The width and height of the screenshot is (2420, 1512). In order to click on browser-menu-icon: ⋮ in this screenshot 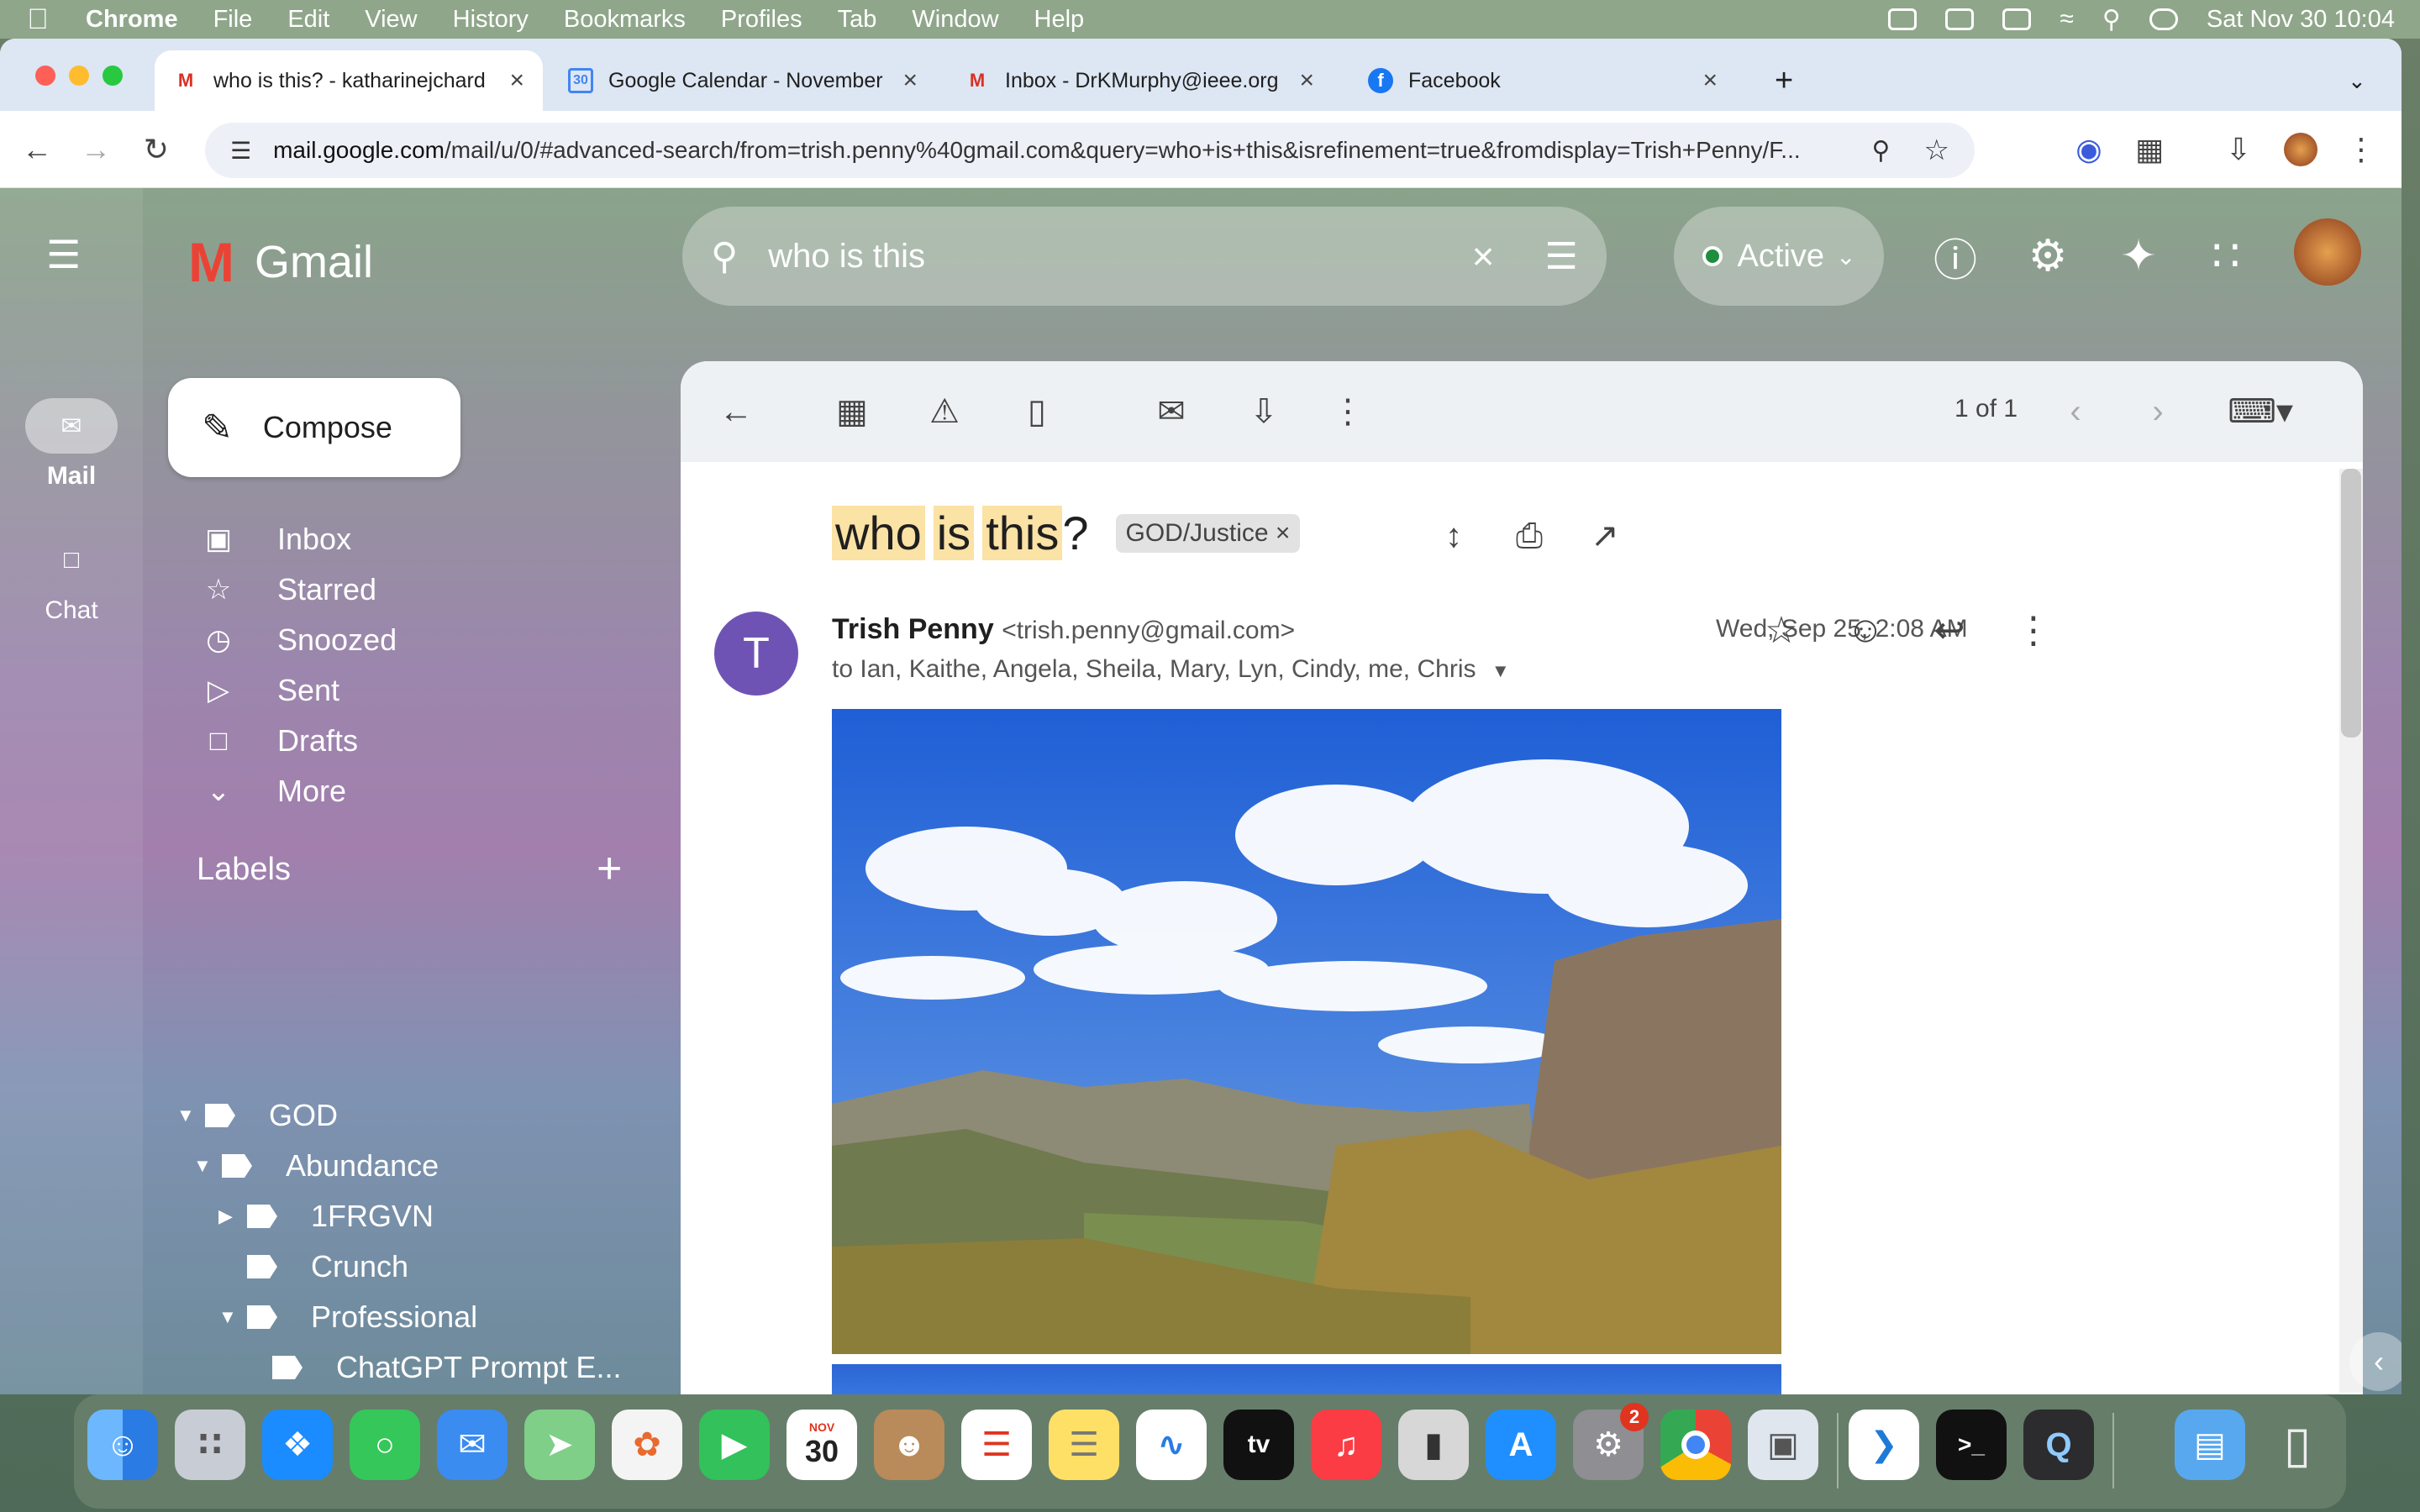, I will do `click(2361, 149)`.